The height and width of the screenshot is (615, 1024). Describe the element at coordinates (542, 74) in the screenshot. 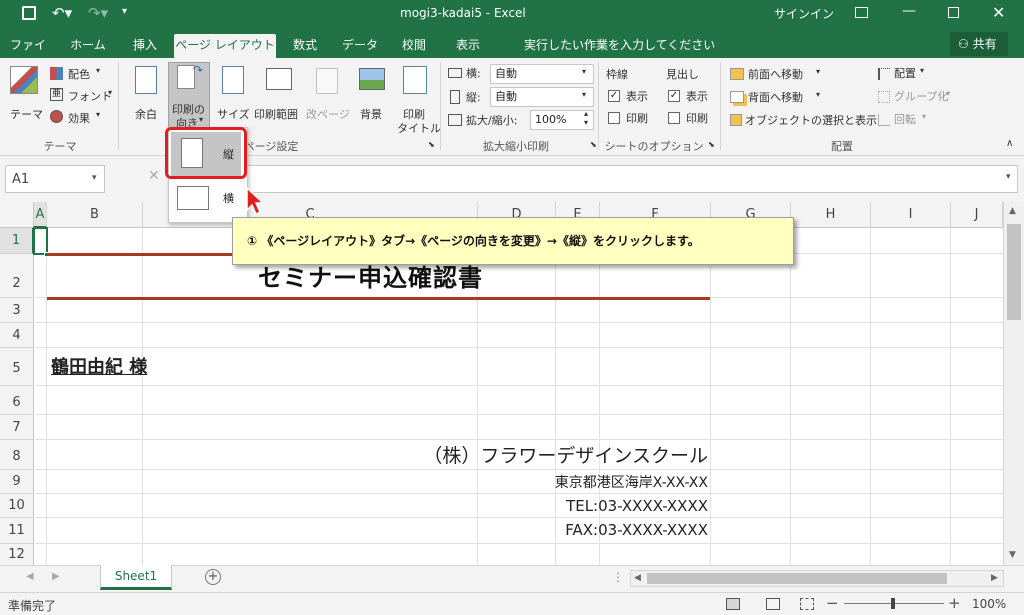

I see `width-select: 自動` at that location.